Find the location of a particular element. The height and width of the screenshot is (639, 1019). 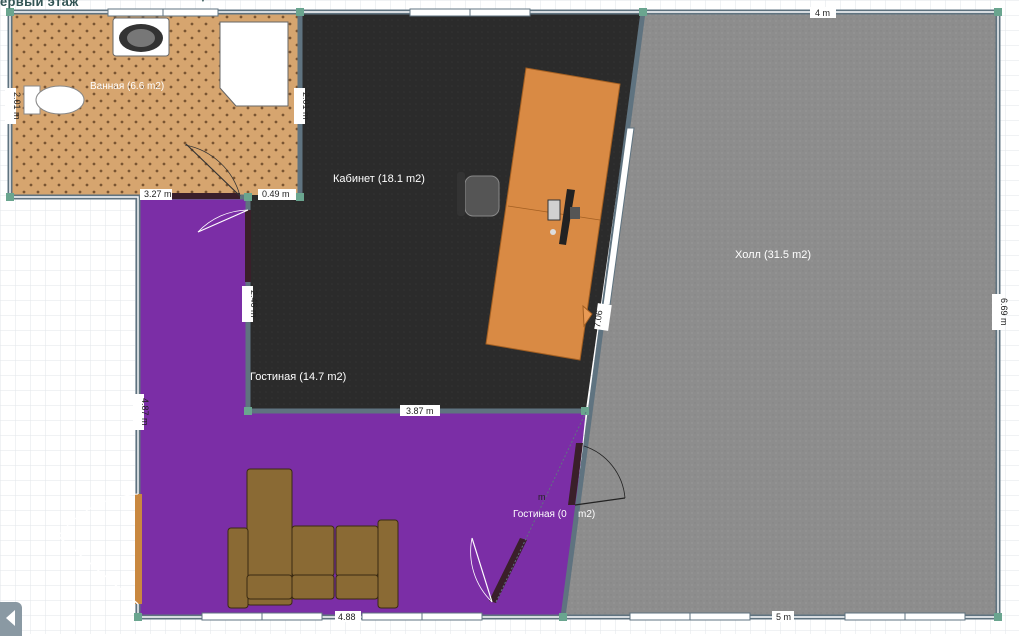

sink is located at coordinates (141, 37).